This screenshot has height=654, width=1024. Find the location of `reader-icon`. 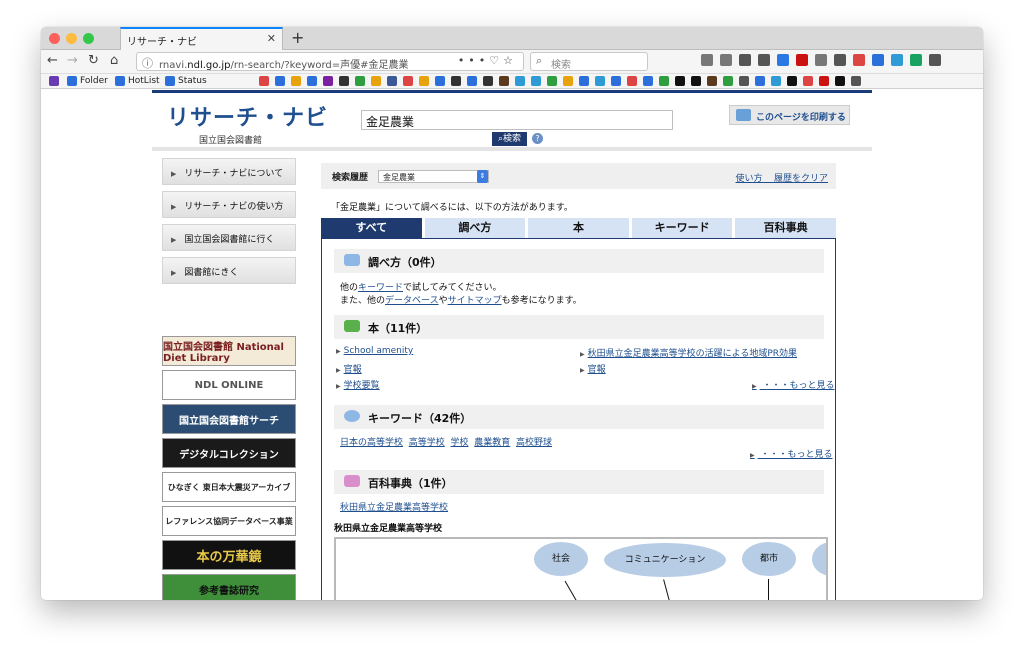

reader-icon is located at coordinates (821, 60).